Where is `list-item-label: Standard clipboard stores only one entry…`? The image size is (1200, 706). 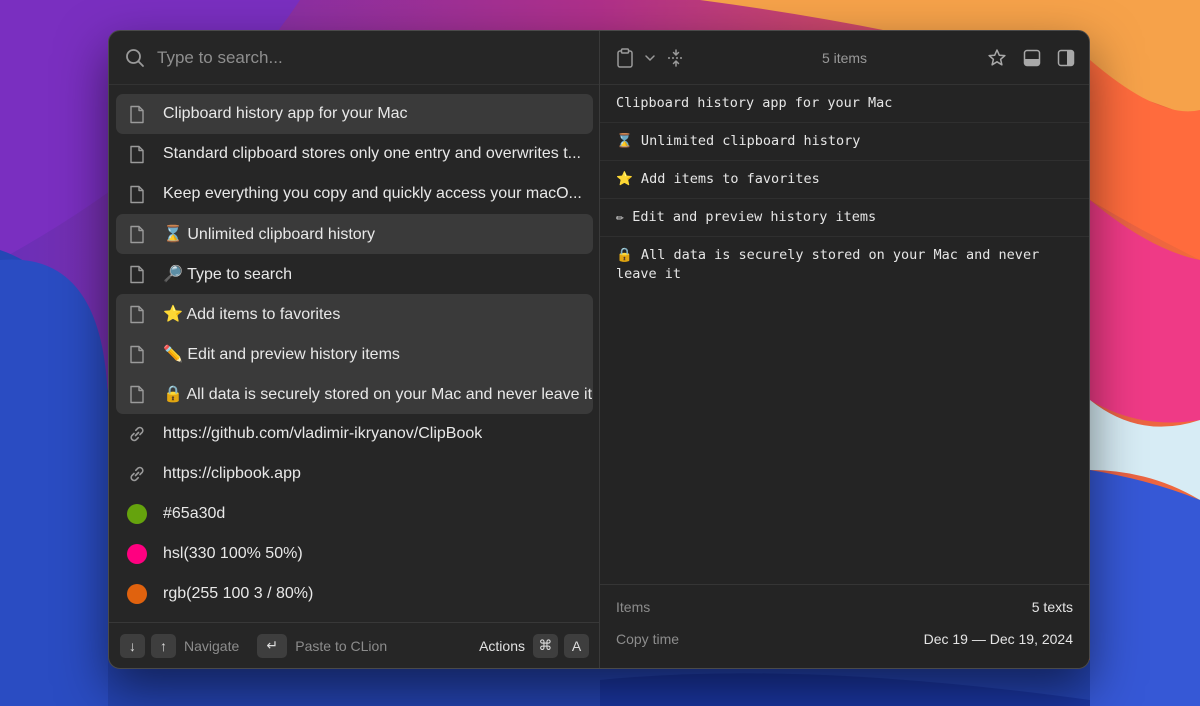 list-item-label: Standard clipboard stores only one entry… is located at coordinates (372, 153).